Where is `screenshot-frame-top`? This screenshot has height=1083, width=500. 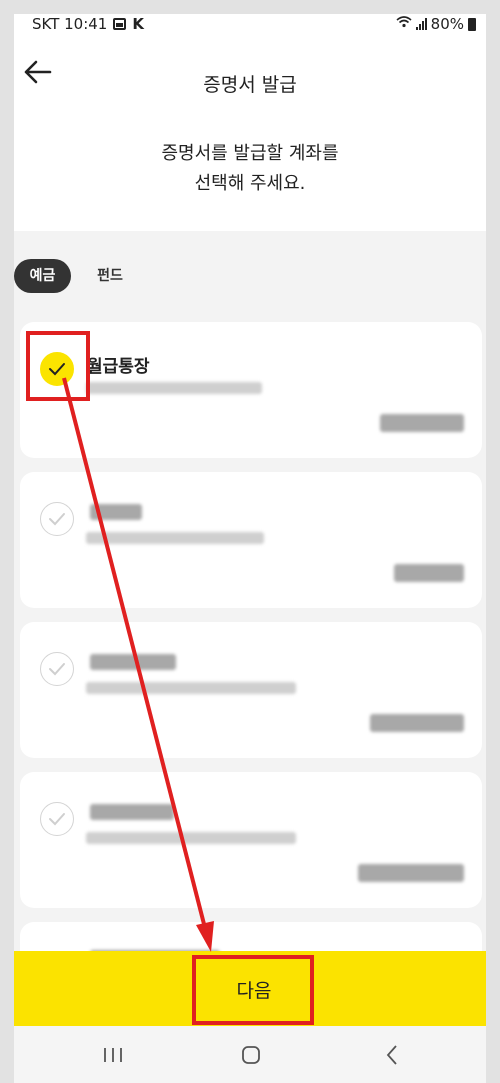 screenshot-frame-top is located at coordinates (250, 7).